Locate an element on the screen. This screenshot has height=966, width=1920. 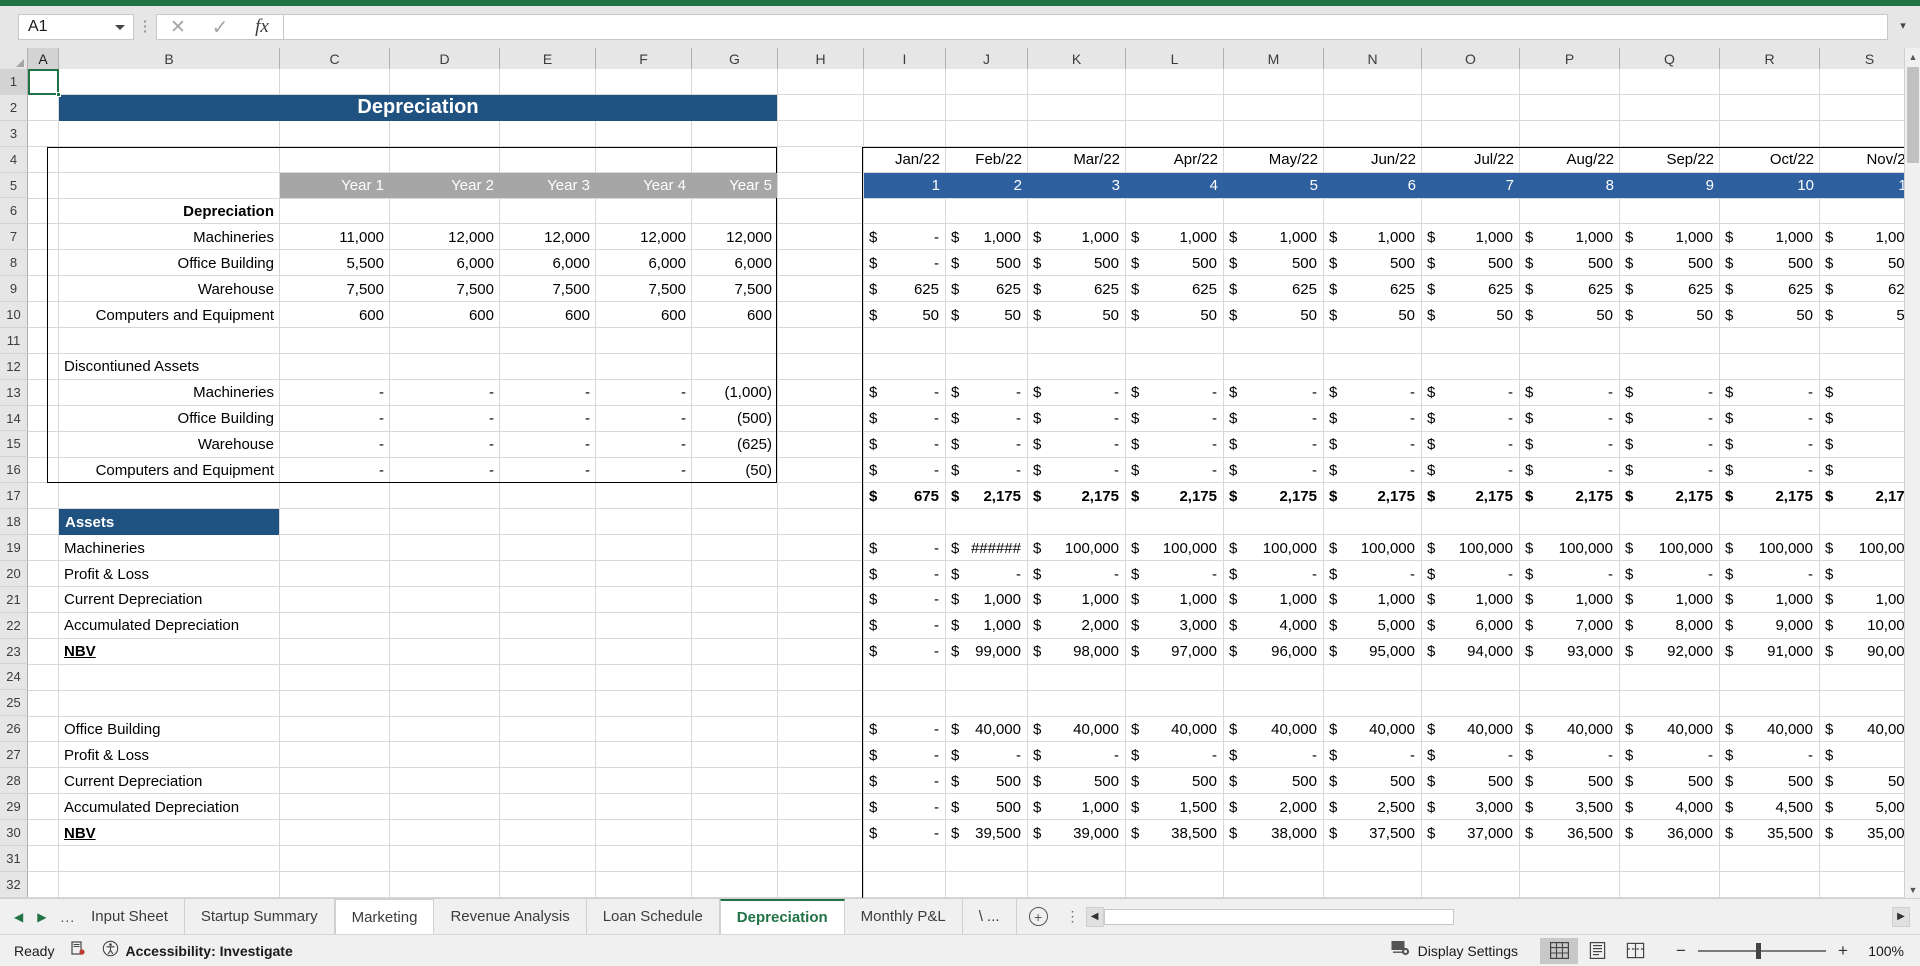
sheet-tab-input-sheet: Input Sheet is located at coordinates (130, 916).